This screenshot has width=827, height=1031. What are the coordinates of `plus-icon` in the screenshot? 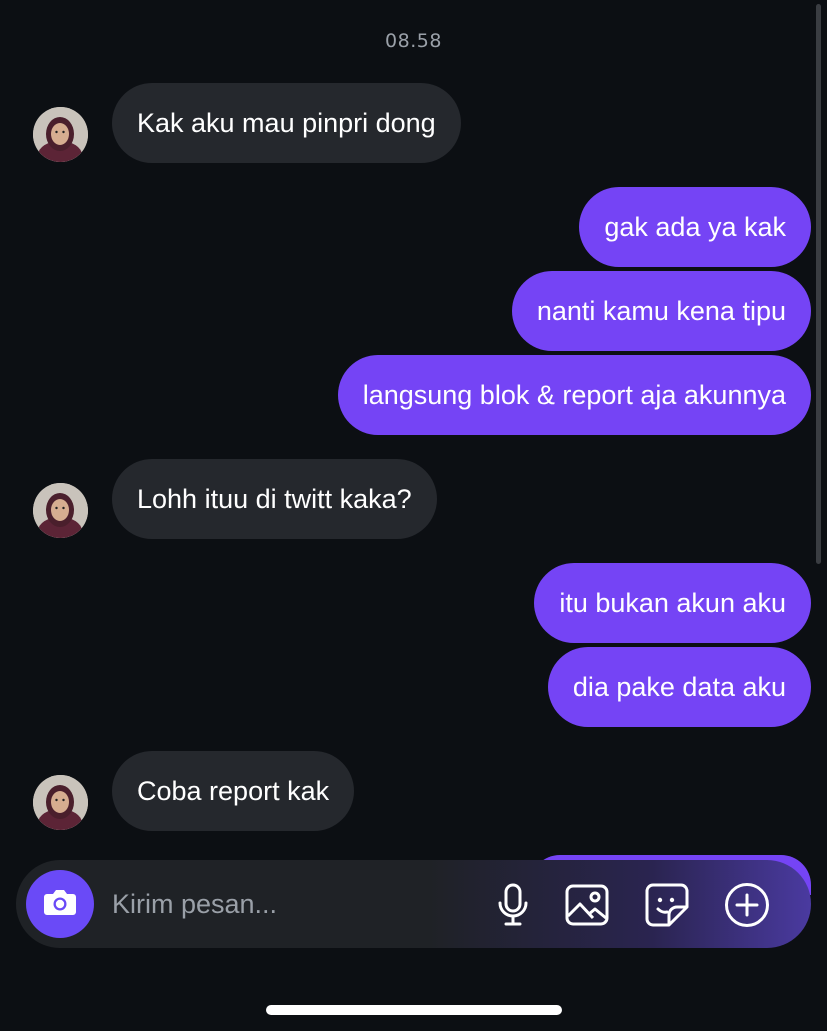 It's located at (747, 905).